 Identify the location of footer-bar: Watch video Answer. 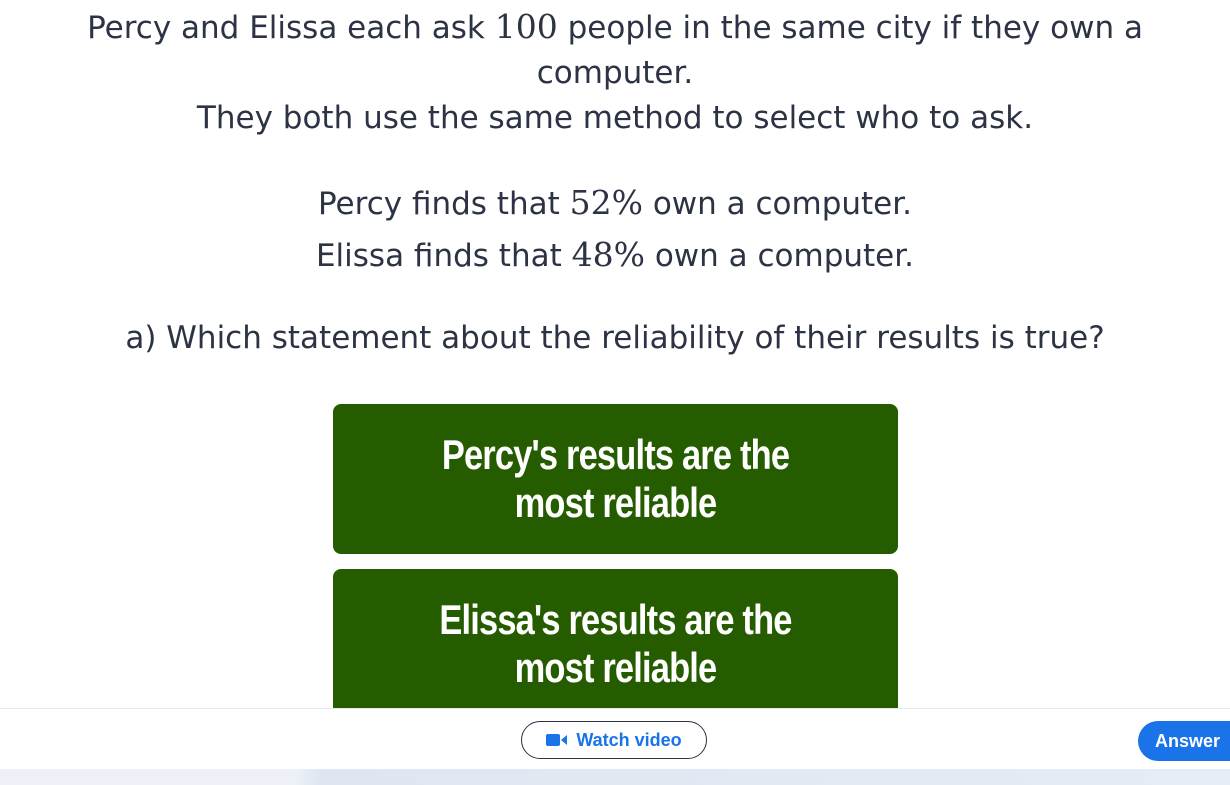
(615, 746).